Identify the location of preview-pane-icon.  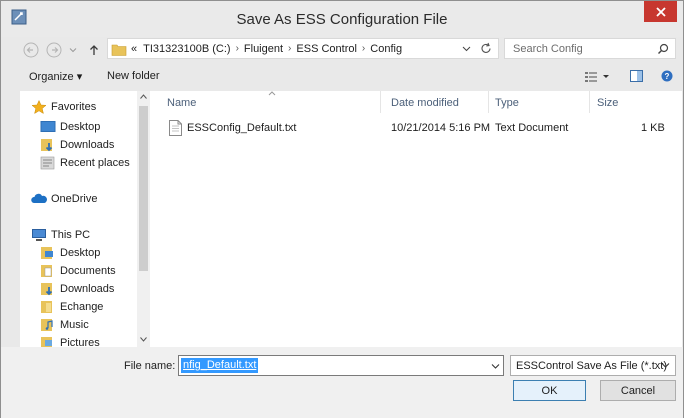
(636, 76).